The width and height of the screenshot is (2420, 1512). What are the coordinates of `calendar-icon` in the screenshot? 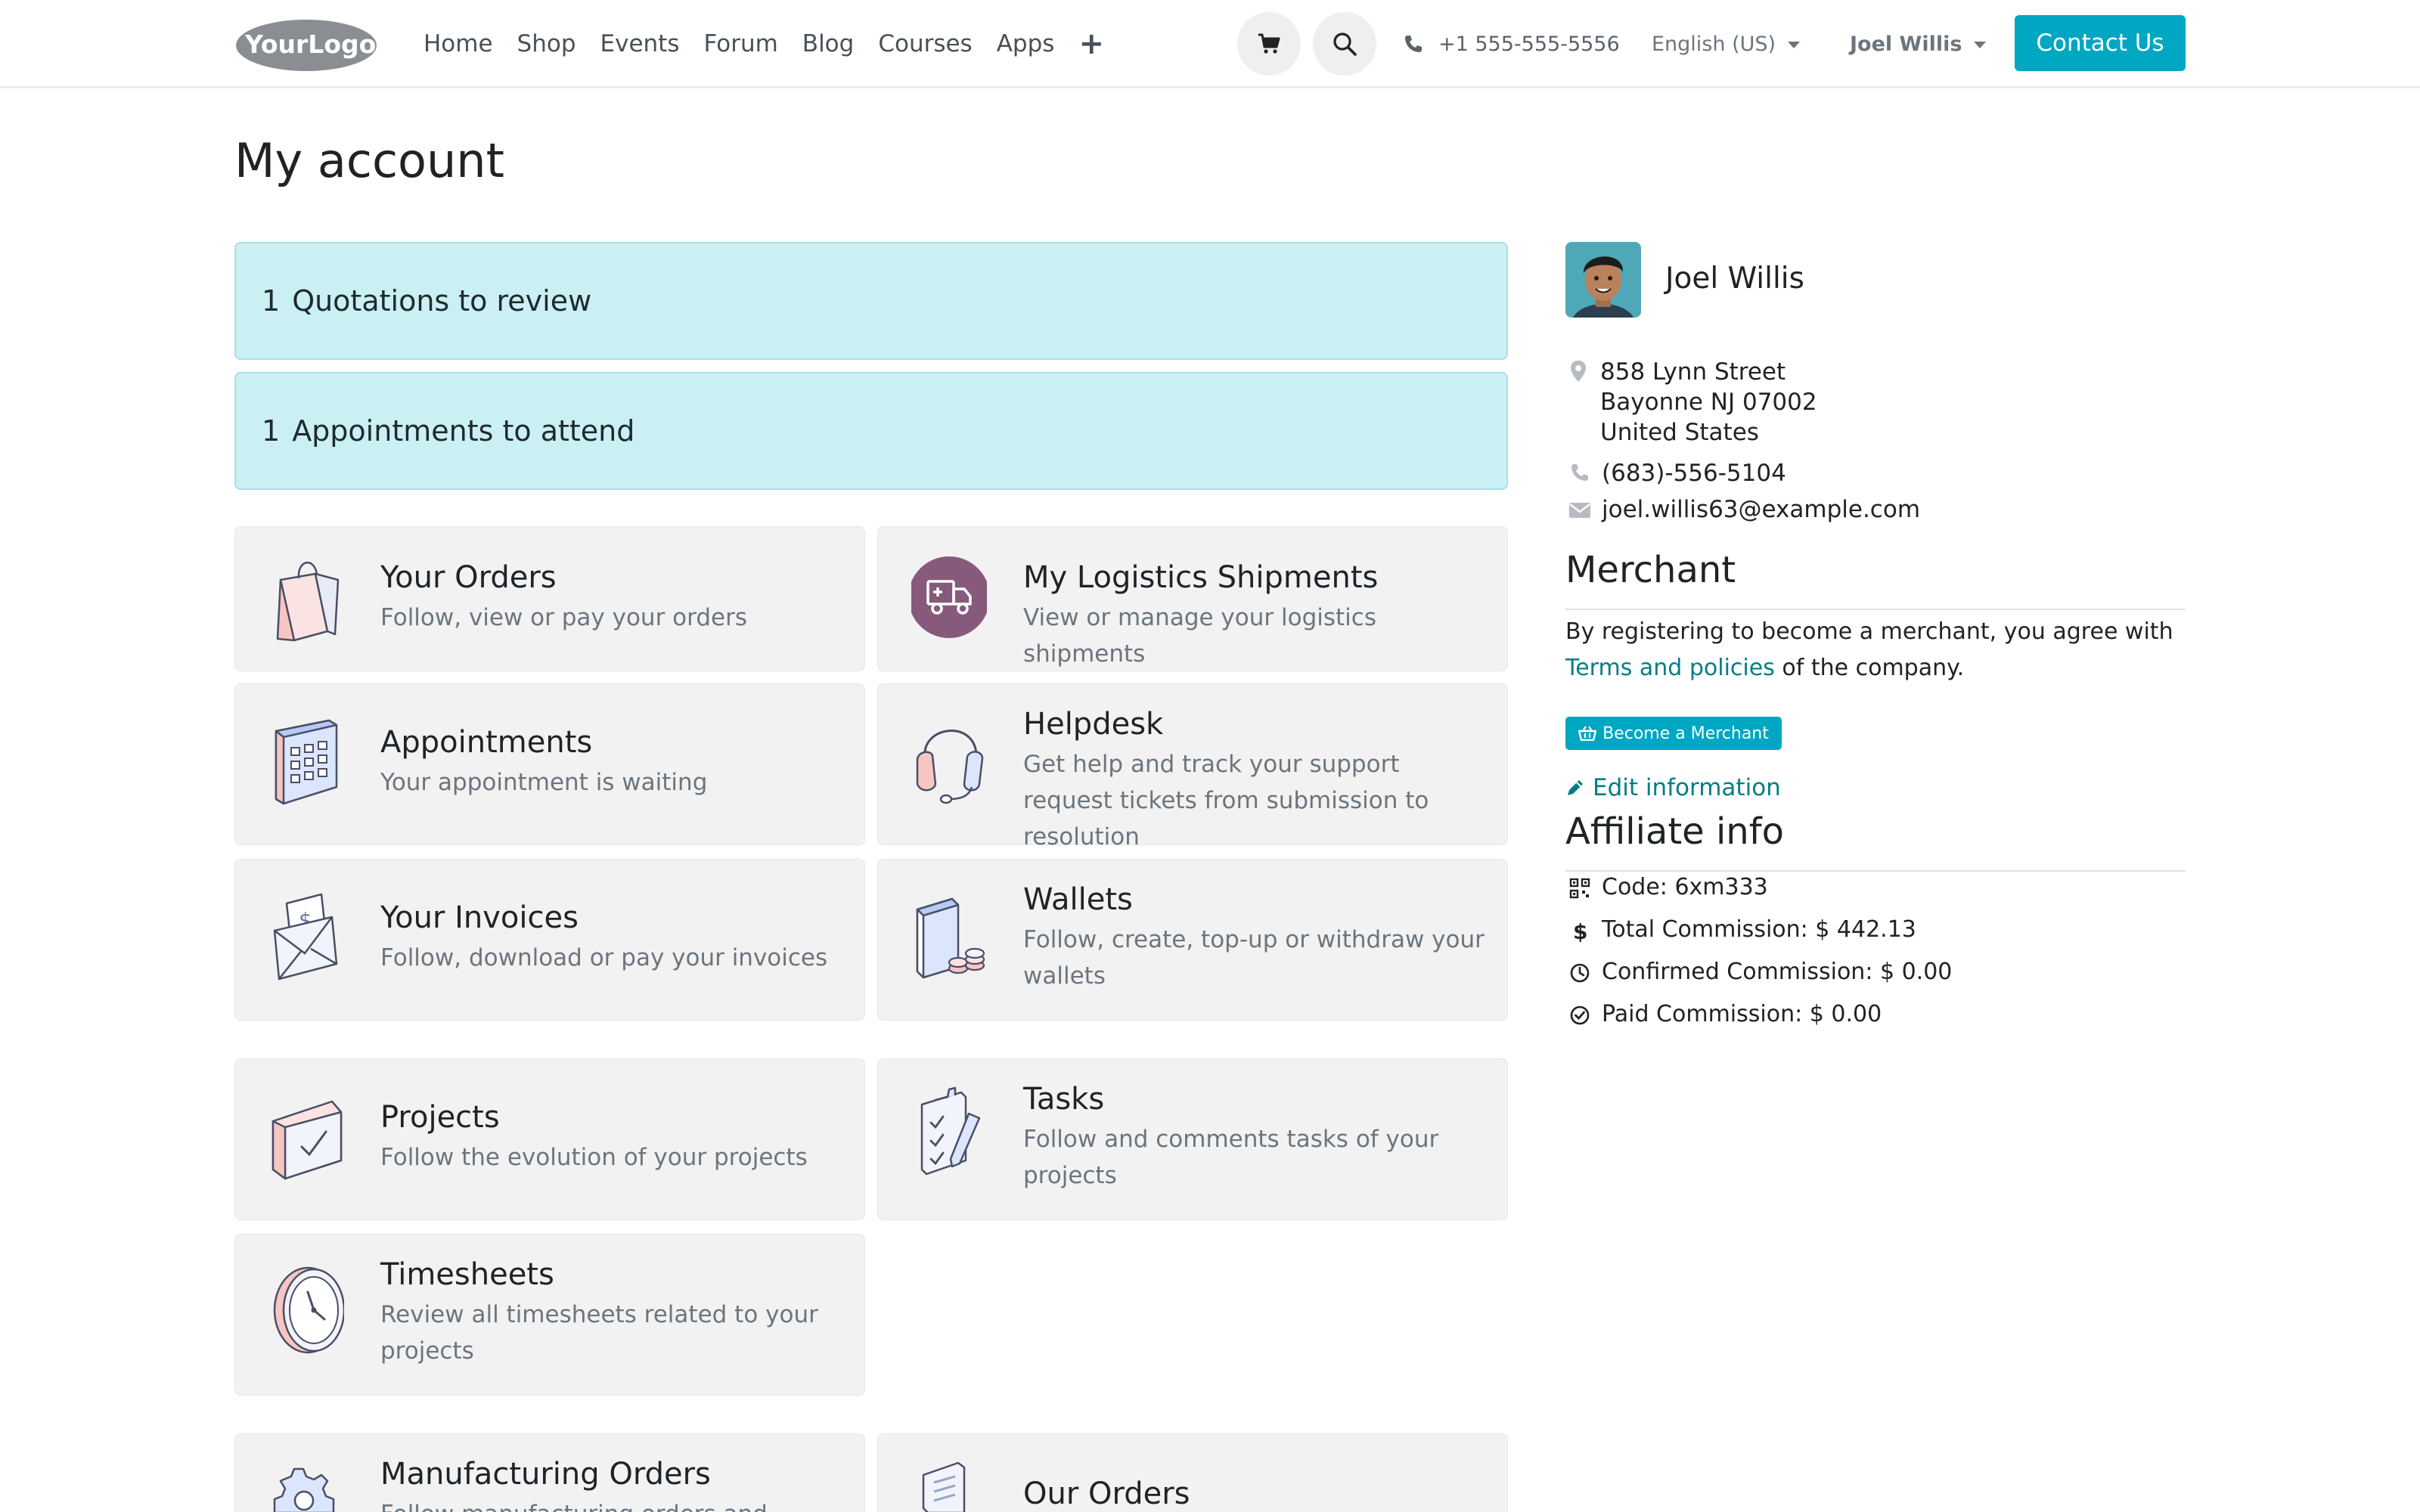 It's located at (306, 762).